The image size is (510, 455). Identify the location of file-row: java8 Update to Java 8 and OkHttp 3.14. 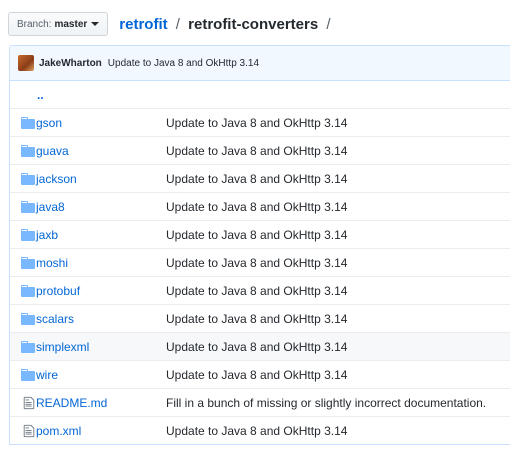
(260, 206).